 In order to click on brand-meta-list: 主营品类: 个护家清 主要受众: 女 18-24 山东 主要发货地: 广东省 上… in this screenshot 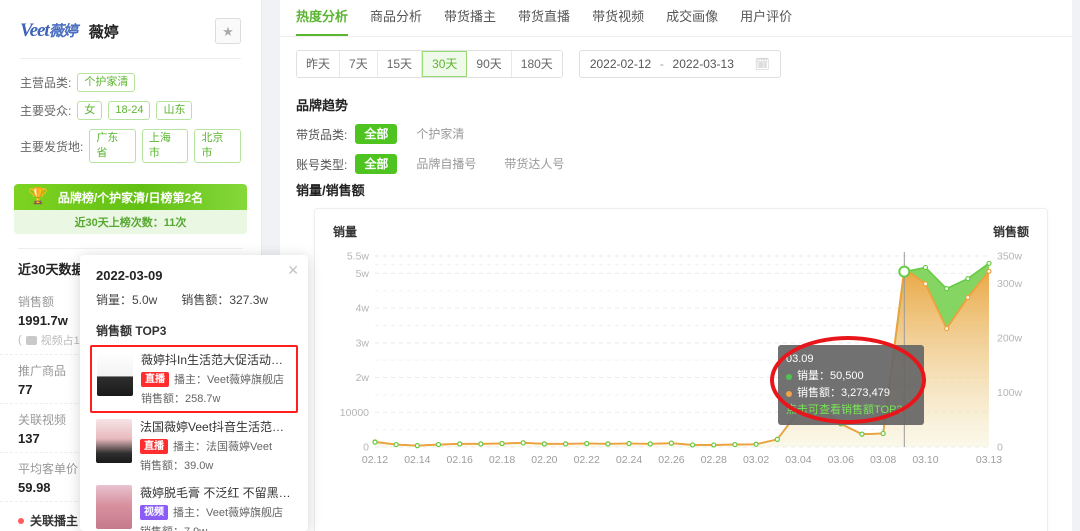, I will do `click(130, 117)`.